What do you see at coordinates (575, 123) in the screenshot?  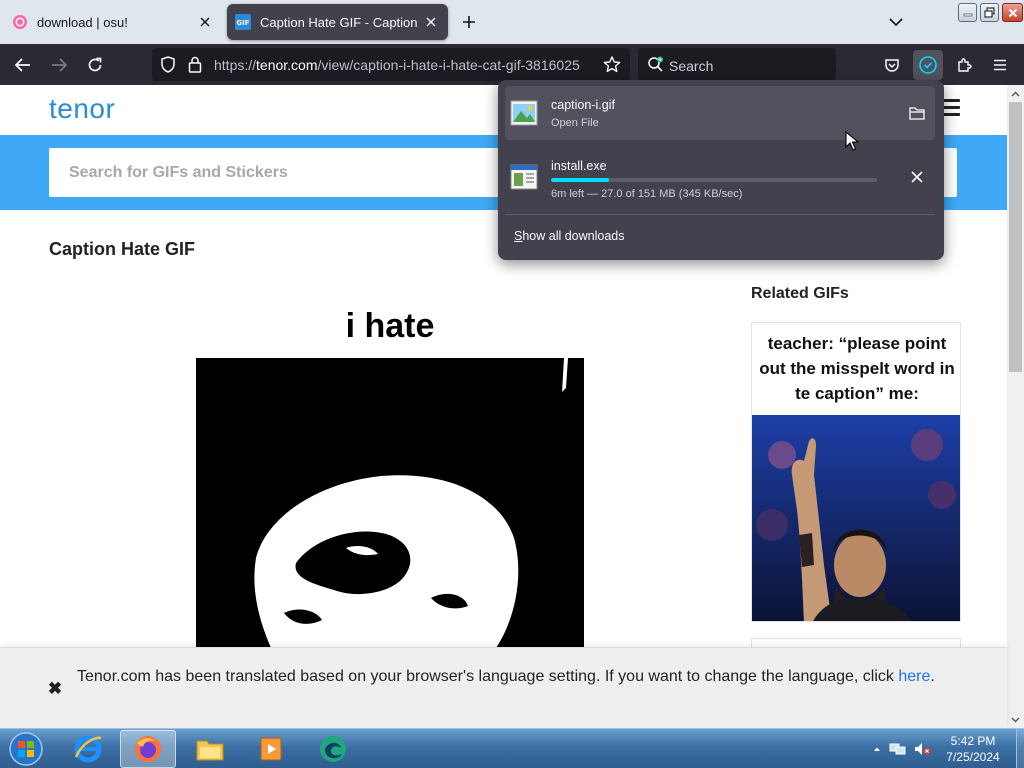 I see `download-status: Open File` at bounding box center [575, 123].